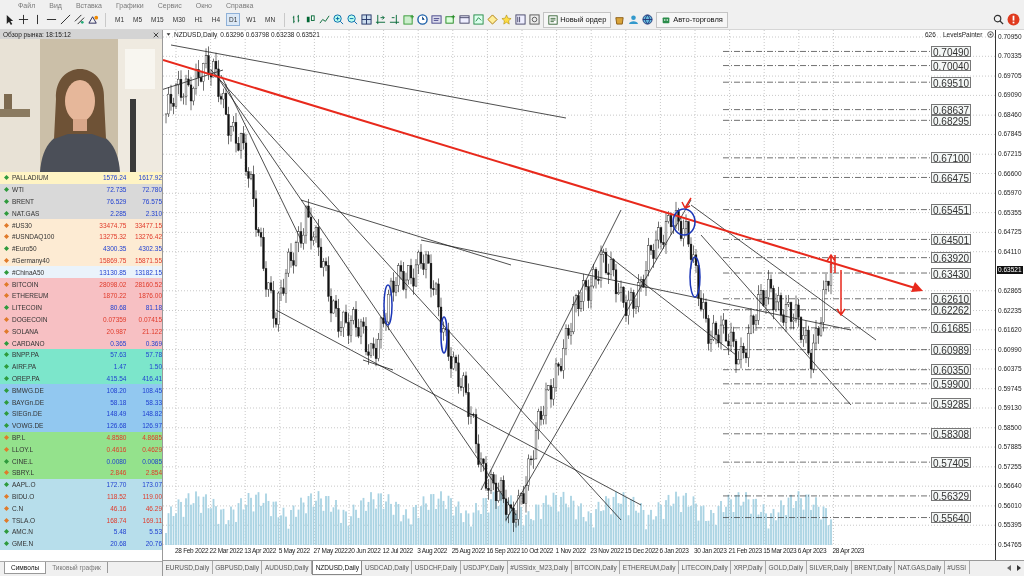 The height and width of the screenshot is (576, 1024). What do you see at coordinates (311, 19) in the screenshot?
I see `candles-icon` at bounding box center [311, 19].